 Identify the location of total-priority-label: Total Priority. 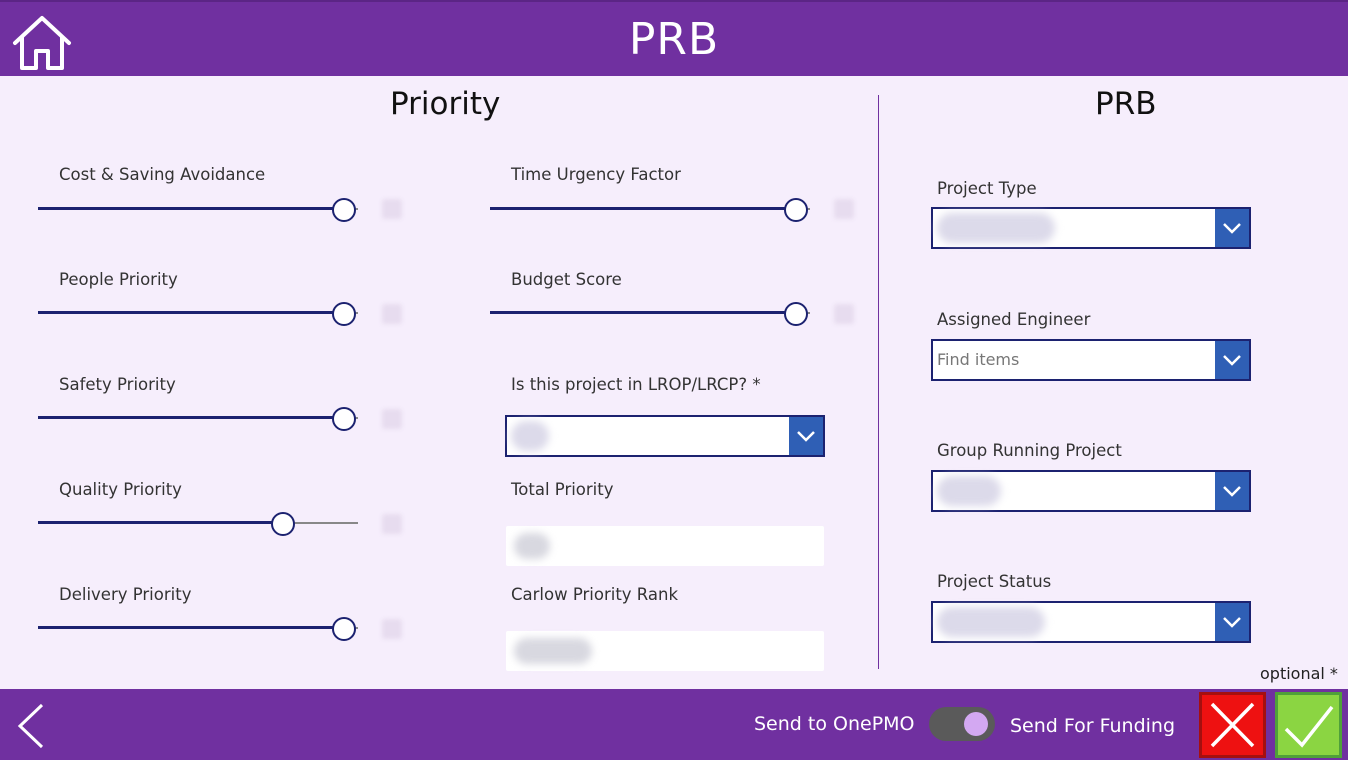
(562, 489).